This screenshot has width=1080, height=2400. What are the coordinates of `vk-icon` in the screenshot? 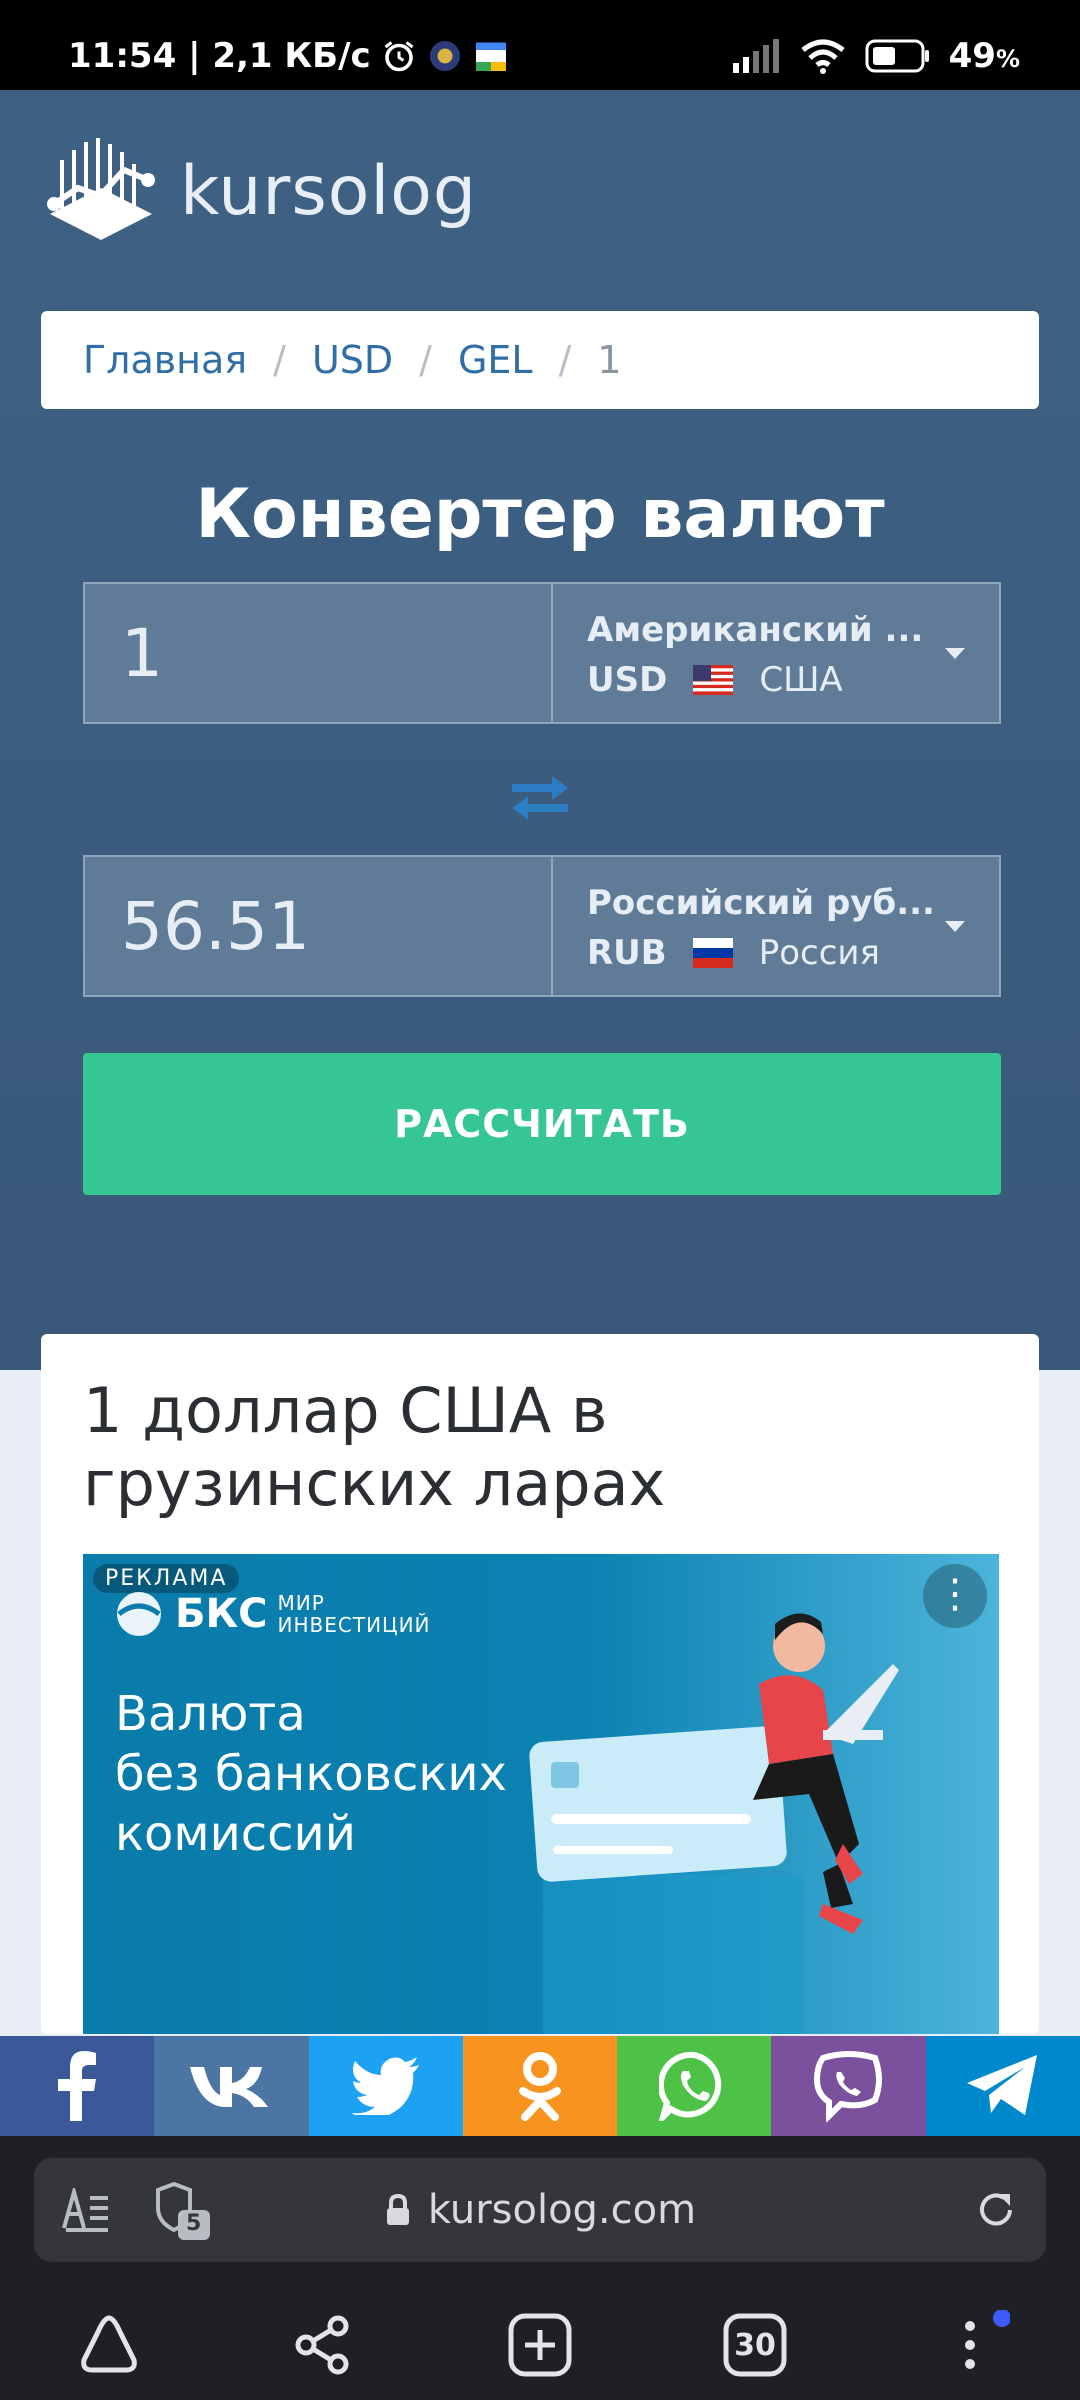 It's located at (229, 2087).